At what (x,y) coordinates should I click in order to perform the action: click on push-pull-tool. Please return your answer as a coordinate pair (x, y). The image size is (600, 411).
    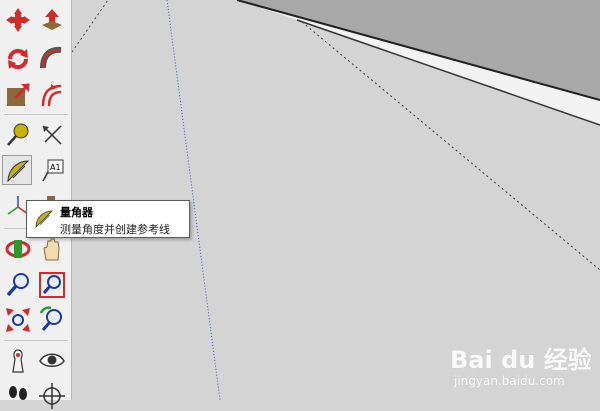
    Looking at the image, I should click on (52, 20).